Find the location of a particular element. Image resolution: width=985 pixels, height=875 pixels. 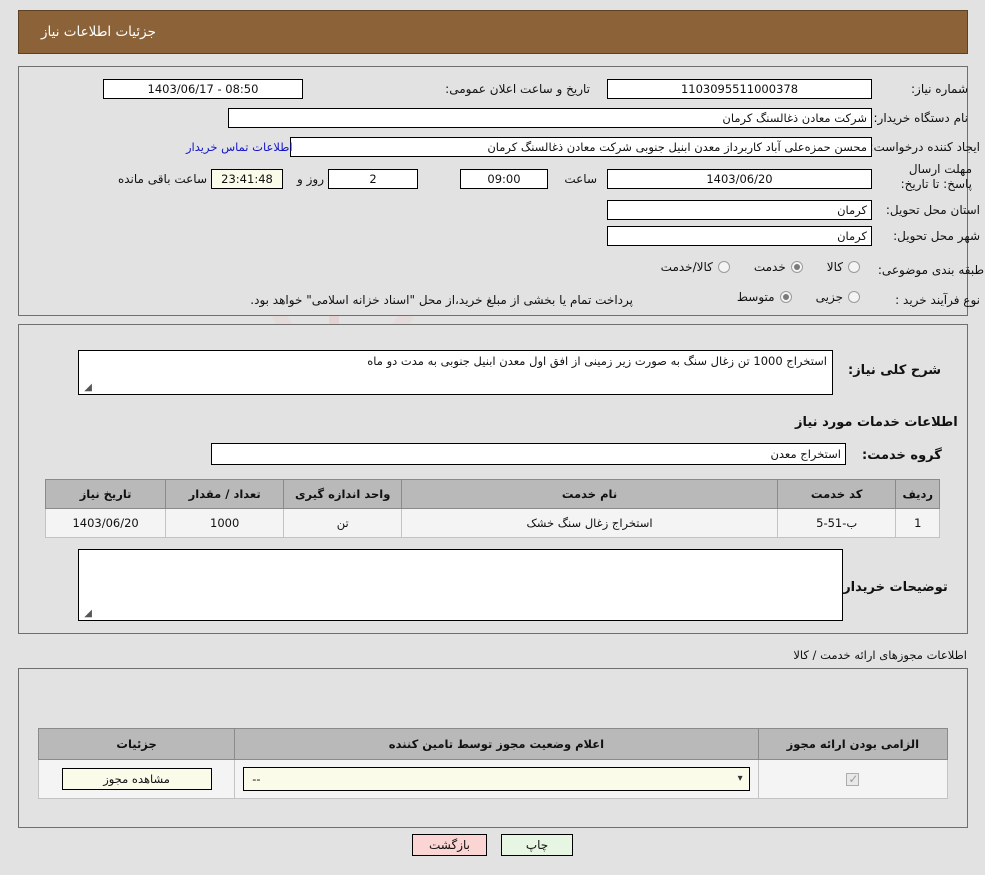

th-permit-status: اعلام وضعیت مجوز توسط تامین کننده is located at coordinates (496, 744).